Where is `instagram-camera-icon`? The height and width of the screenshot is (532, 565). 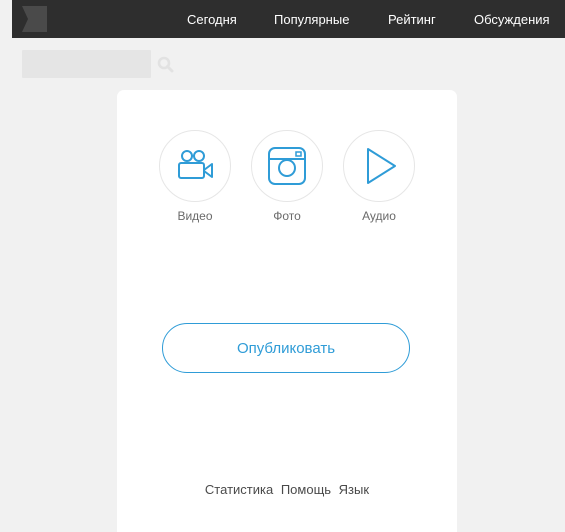
instagram-camera-icon is located at coordinates (287, 166).